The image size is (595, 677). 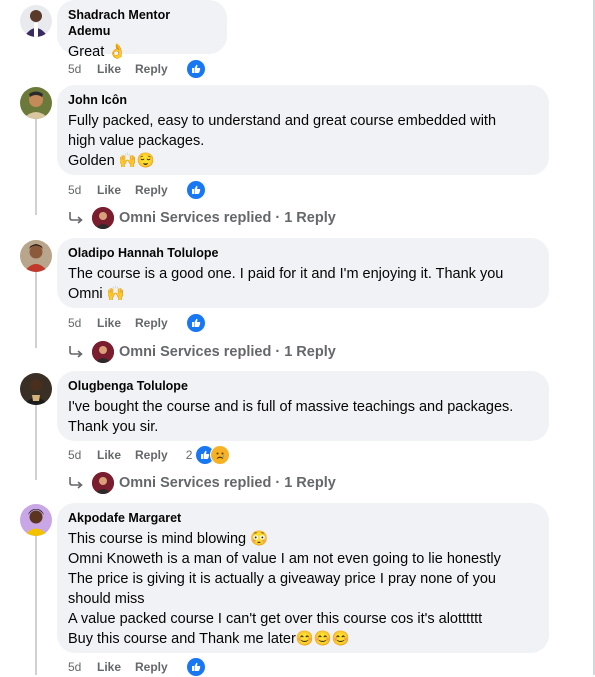 I want to click on reaction-count: 2, so click(x=189, y=455).